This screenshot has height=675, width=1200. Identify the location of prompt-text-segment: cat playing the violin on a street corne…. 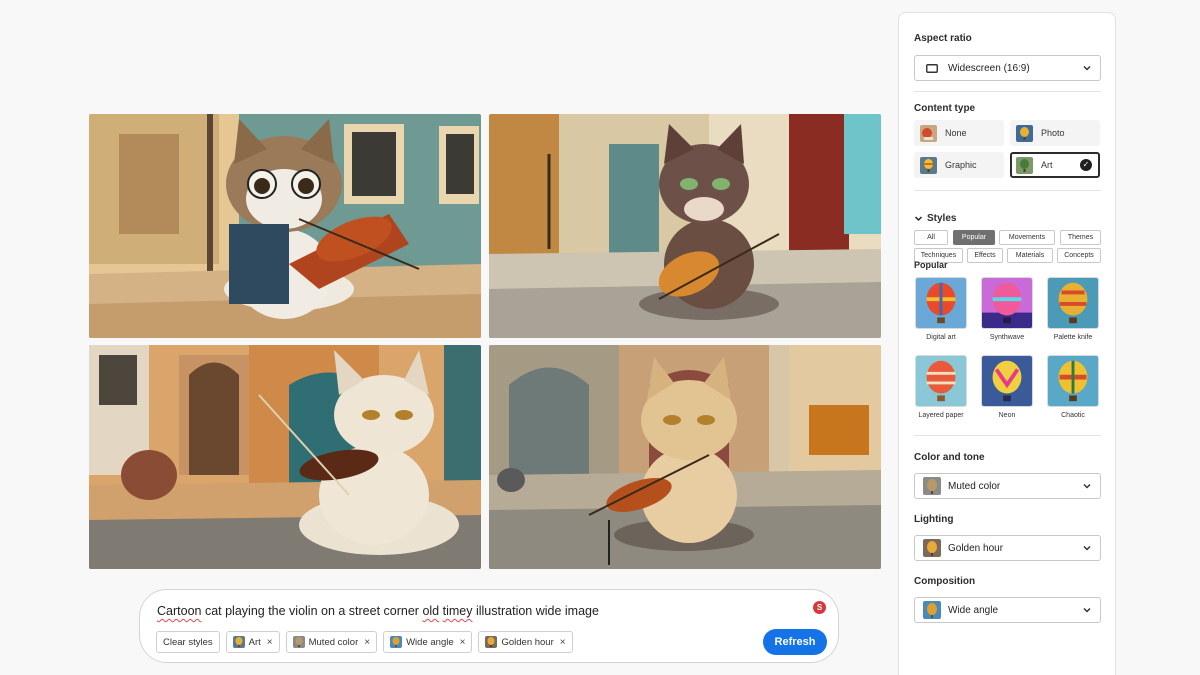
(312, 611).